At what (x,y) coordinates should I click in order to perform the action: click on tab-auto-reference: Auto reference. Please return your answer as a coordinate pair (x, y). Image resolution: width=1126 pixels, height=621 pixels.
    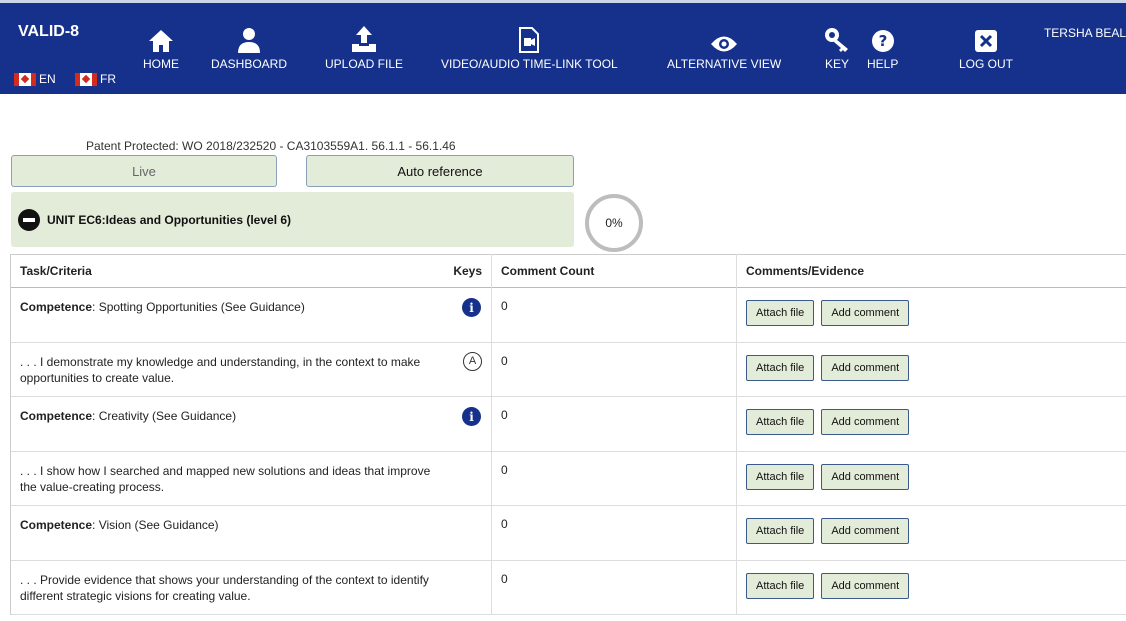
    Looking at the image, I should click on (440, 171).